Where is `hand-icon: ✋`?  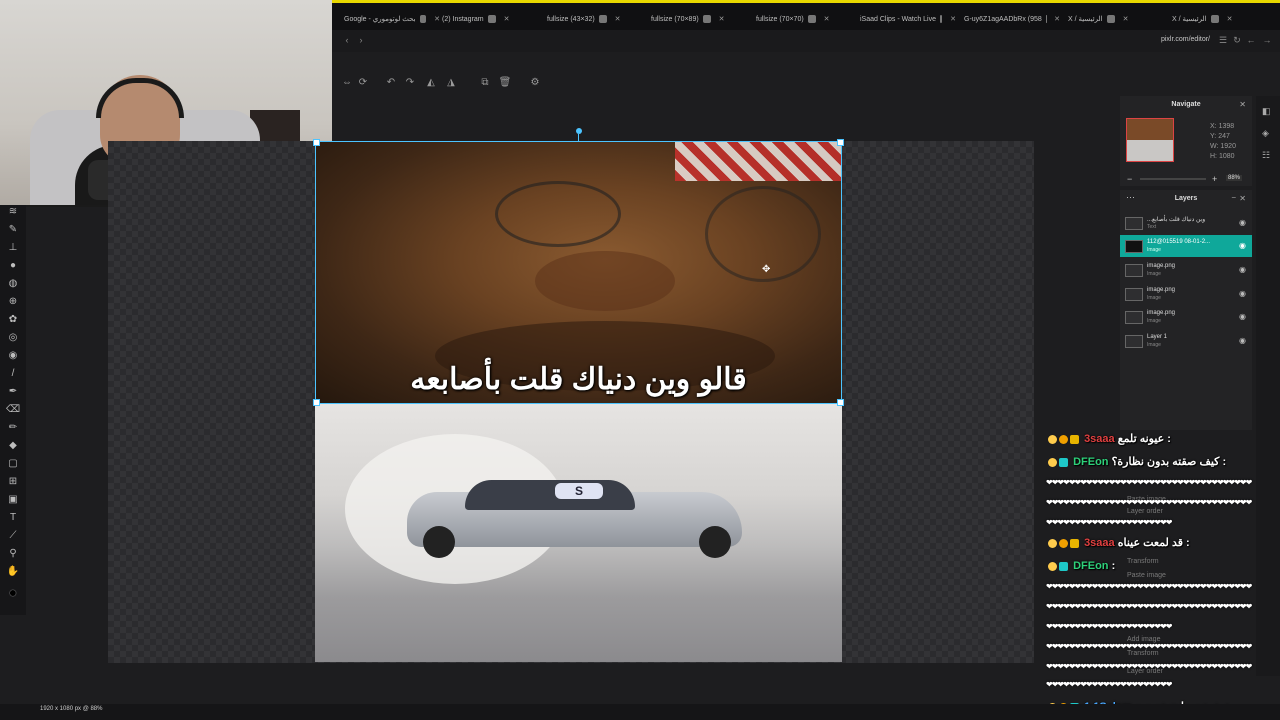
hand-icon: ✋ is located at coordinates (13, 572).